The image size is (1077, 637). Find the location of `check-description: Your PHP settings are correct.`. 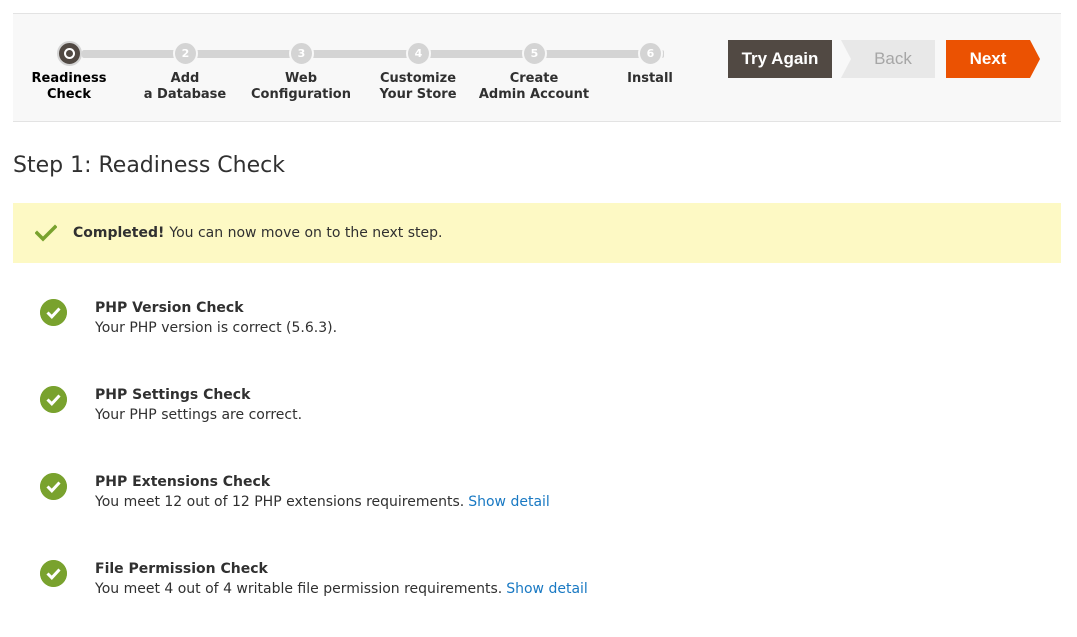

check-description: Your PHP settings are correct. is located at coordinates (198, 415).